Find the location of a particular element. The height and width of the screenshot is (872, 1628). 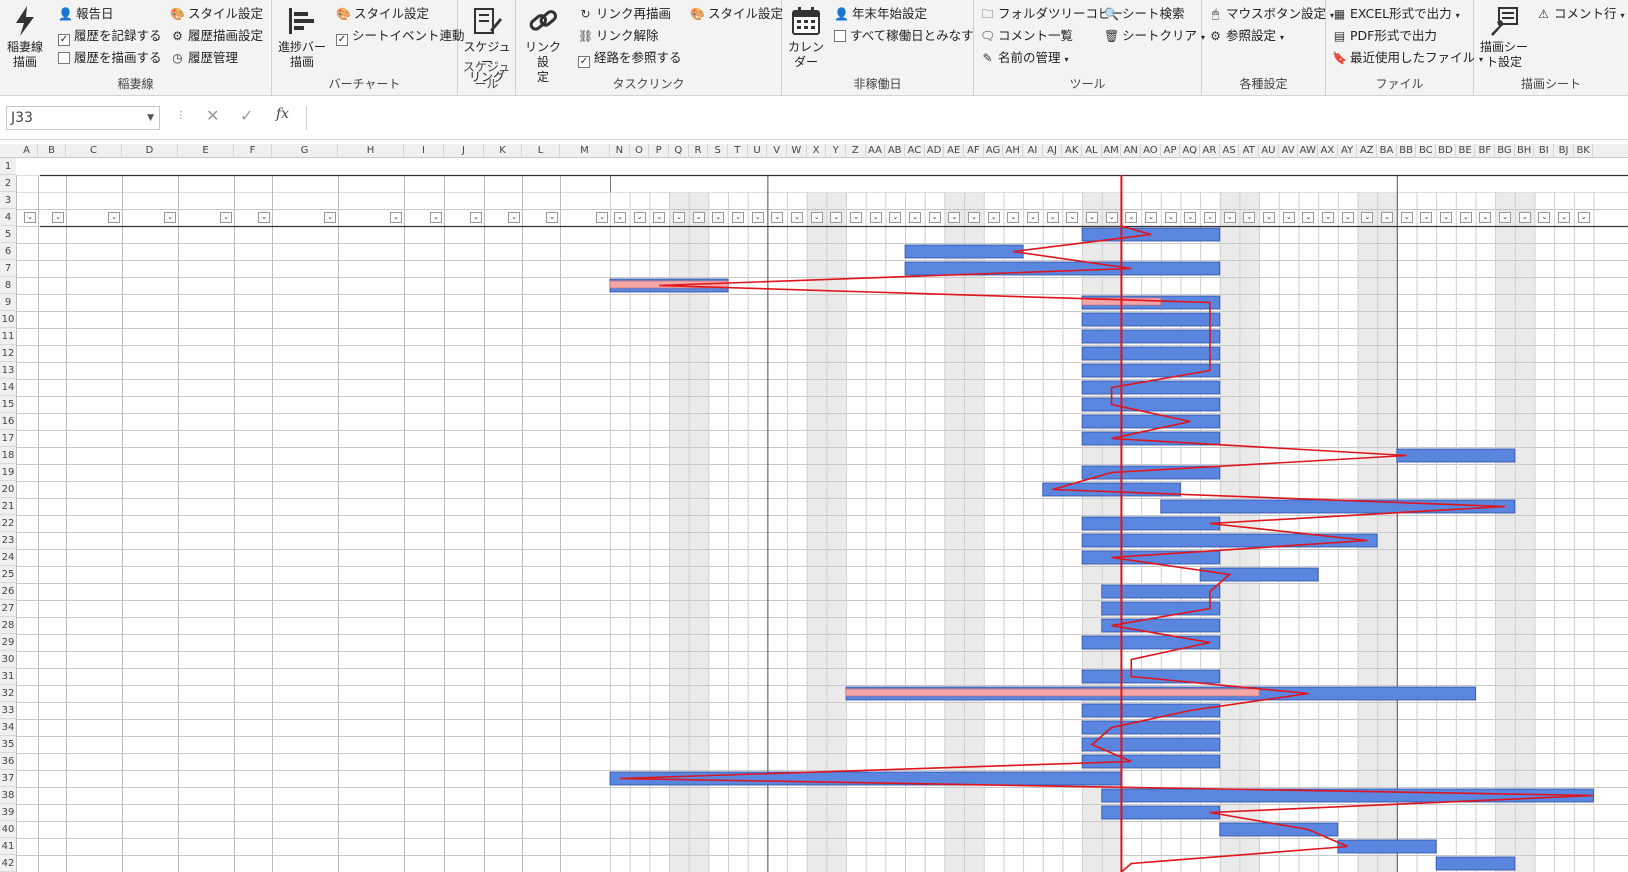

column-header: AJ is located at coordinates (1053, 151).